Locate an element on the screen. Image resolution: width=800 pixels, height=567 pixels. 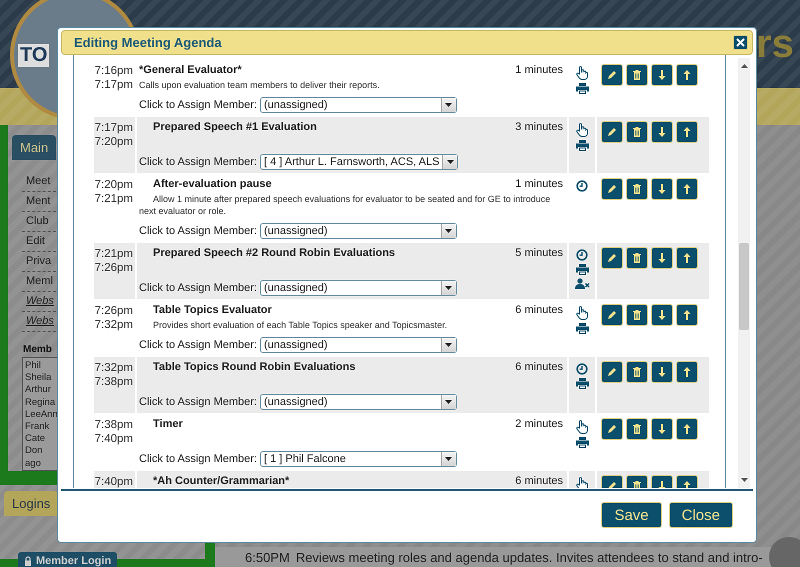
member-dropdown: [ 1 ] Phil Falcone is located at coordinates (358, 459).